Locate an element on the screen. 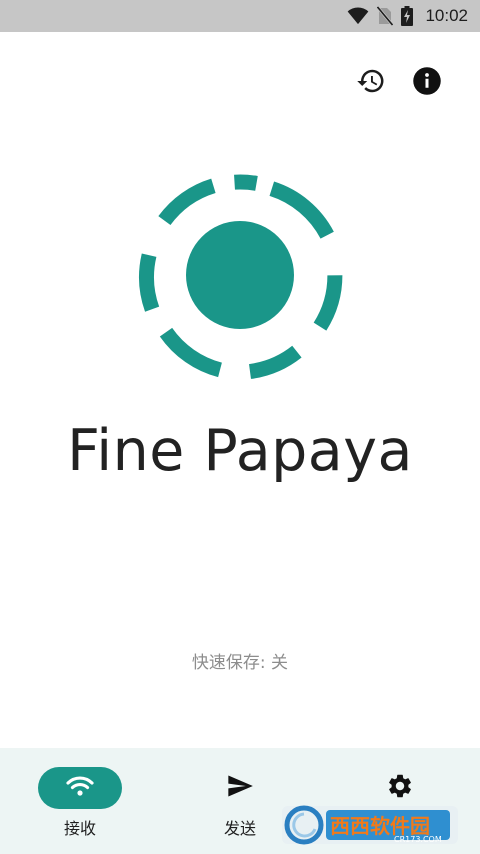 This screenshot has height=854, width=480. nav-item-receive: 接收 is located at coordinates (80, 801).